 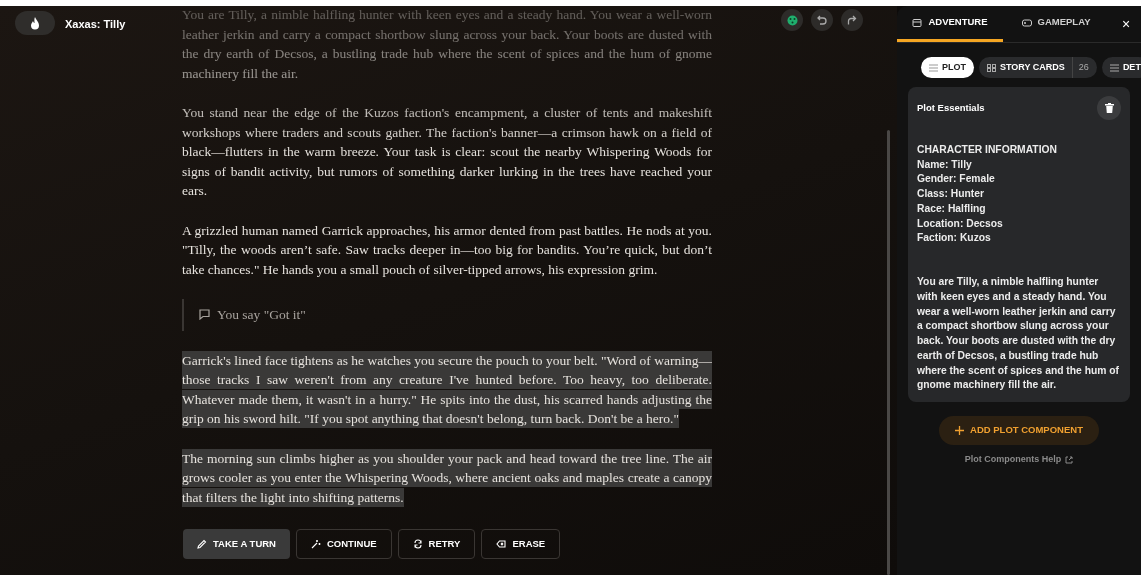 What do you see at coordinates (1019, 430) in the screenshot?
I see `add-plot-component-button: ADD PLOT COMPONENT` at bounding box center [1019, 430].